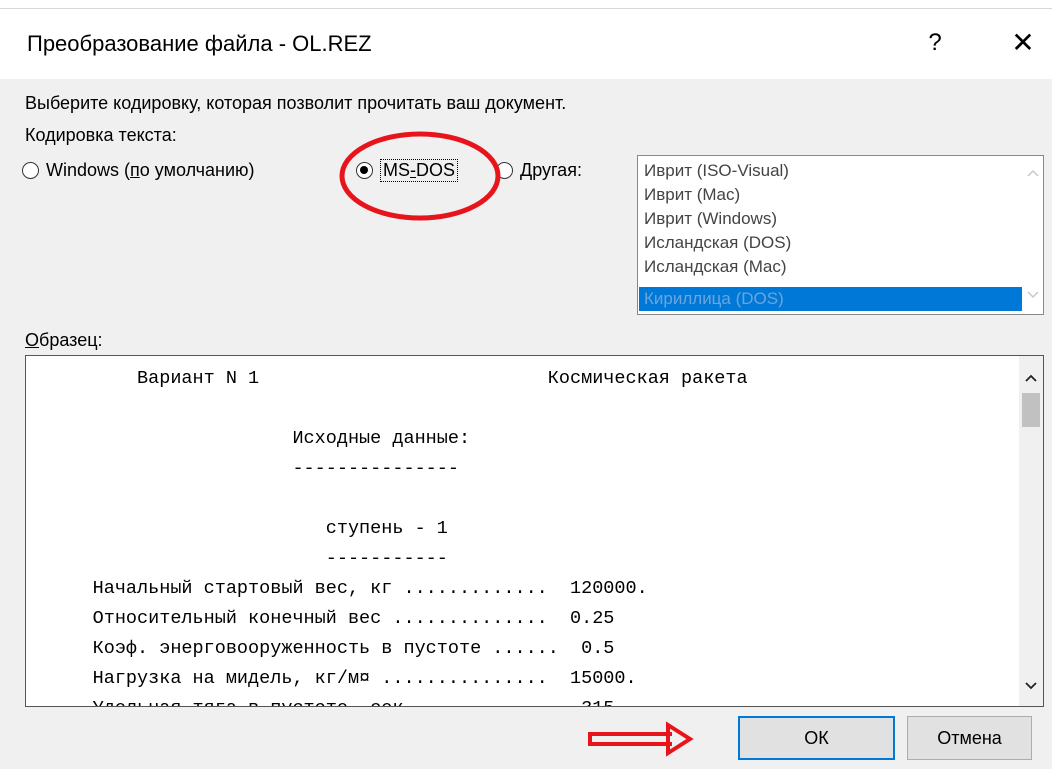 This screenshot has height=769, width=1052. What do you see at coordinates (526, 44) in the screenshot?
I see `title-bar: Преобразование файла - OL.REZ ? ✕` at bounding box center [526, 44].